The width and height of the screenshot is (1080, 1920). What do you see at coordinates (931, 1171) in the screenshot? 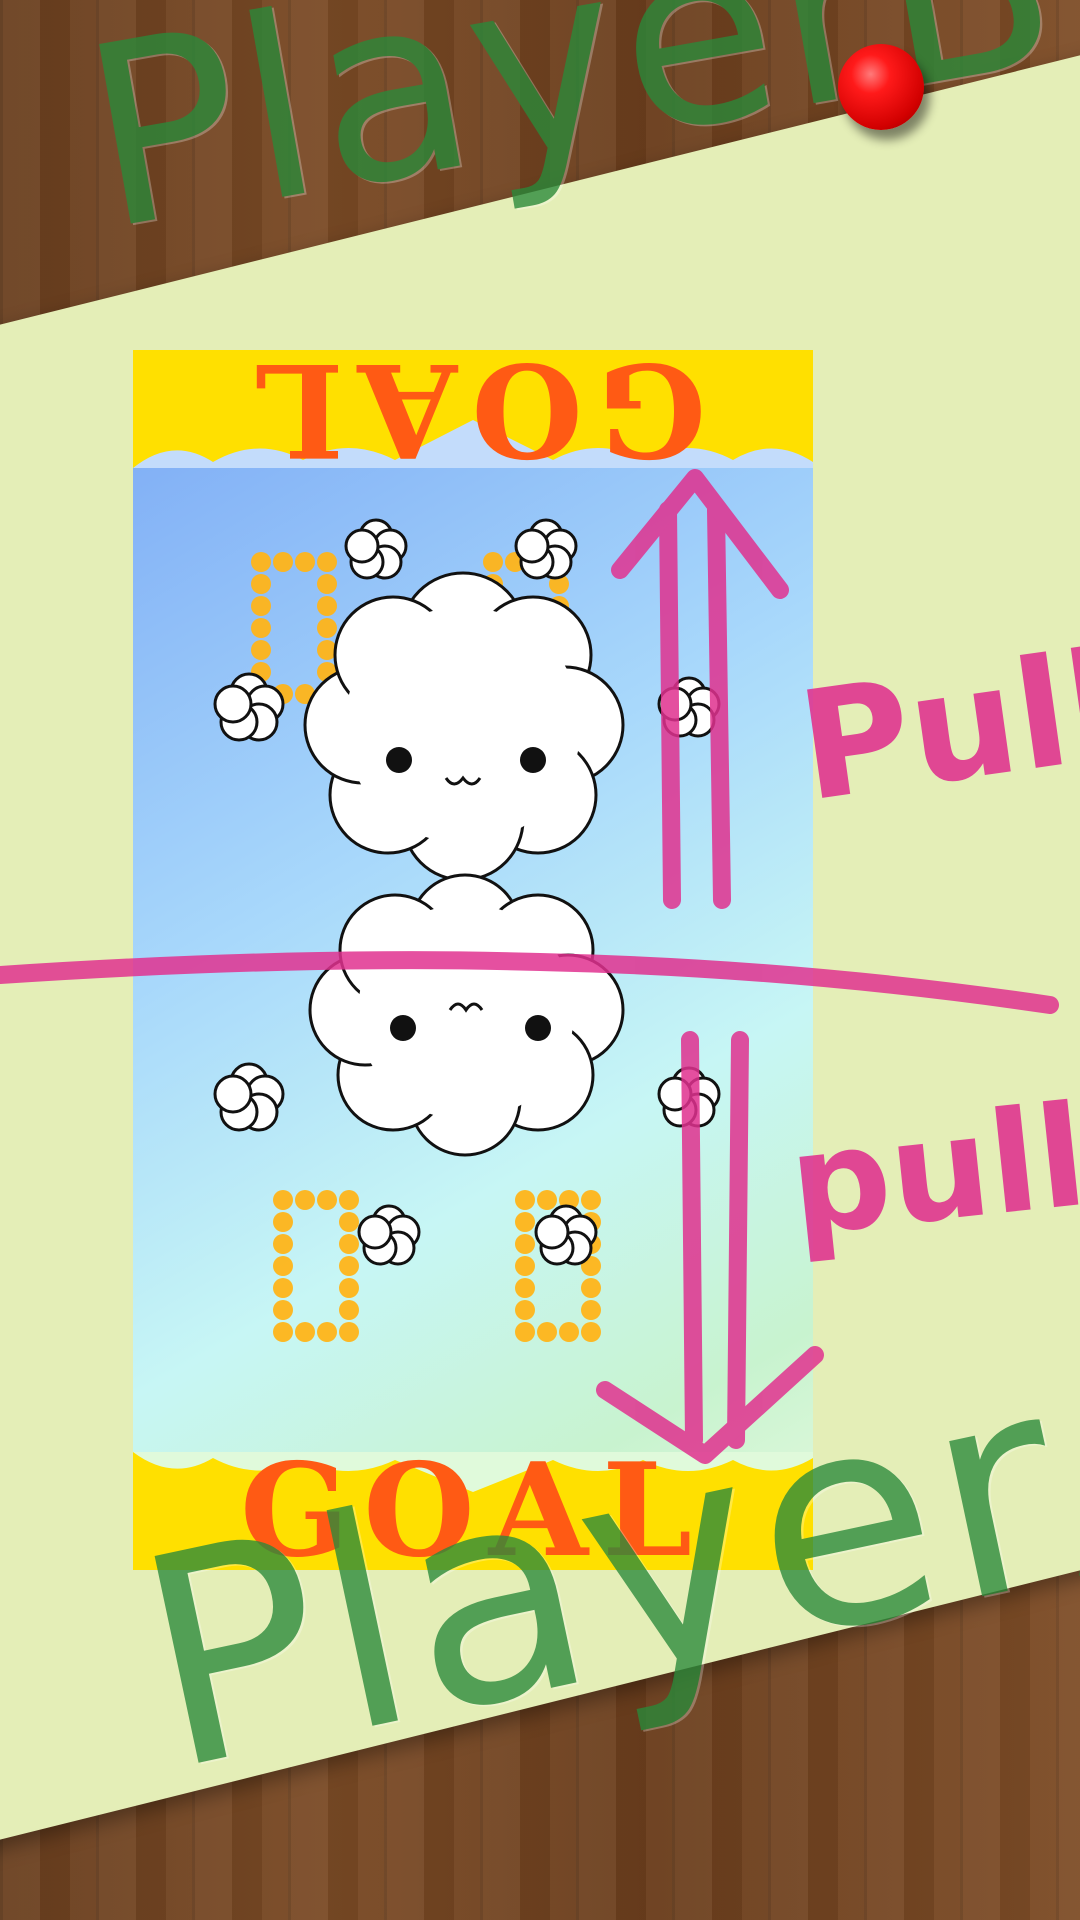
I see `pull-hint-bottom: pull` at bounding box center [931, 1171].